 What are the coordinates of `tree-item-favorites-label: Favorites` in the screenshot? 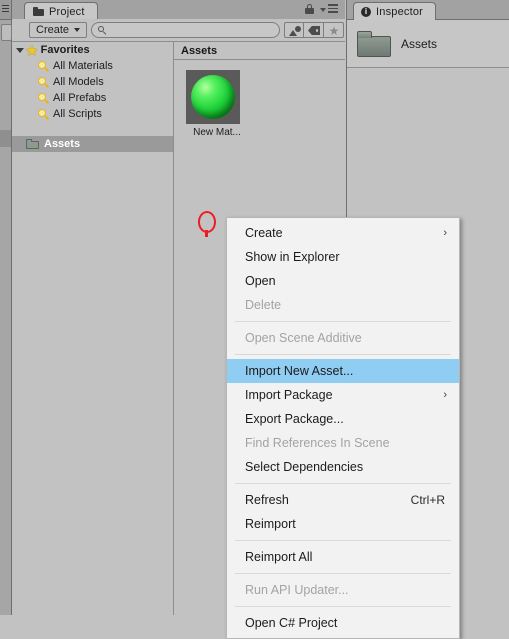 It's located at (65, 50).